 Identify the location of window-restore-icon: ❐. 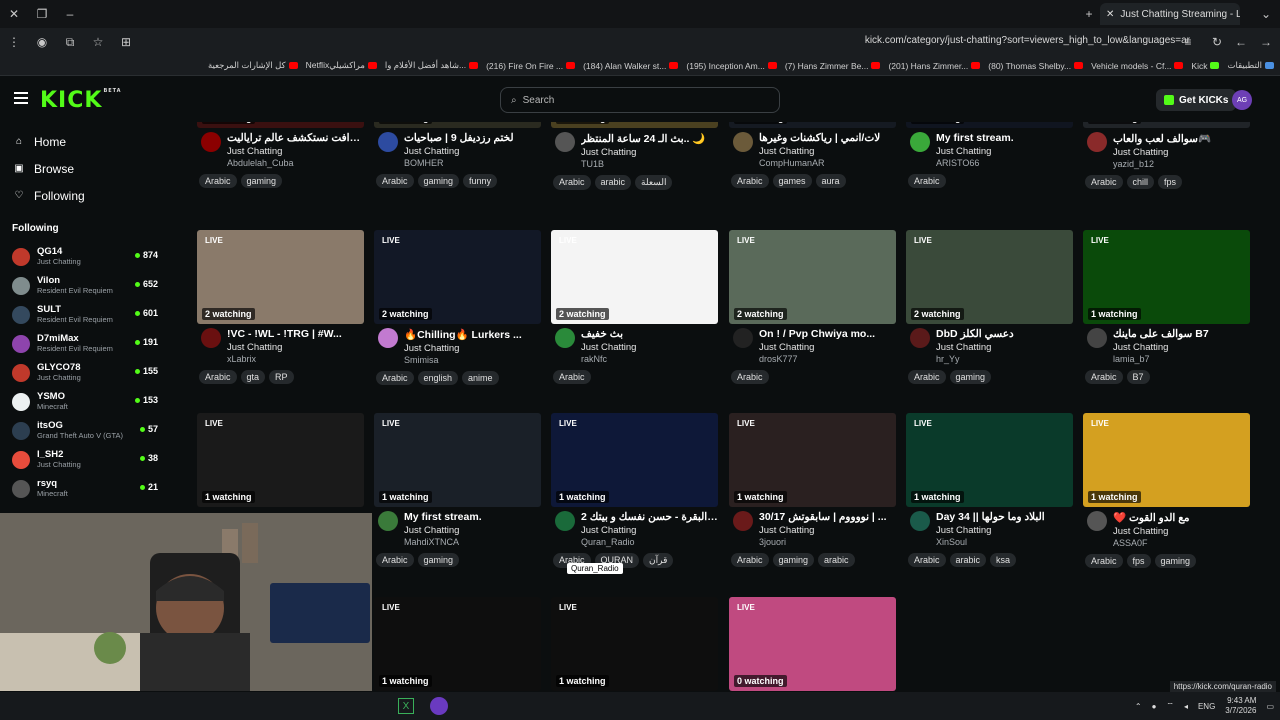
(42, 14).